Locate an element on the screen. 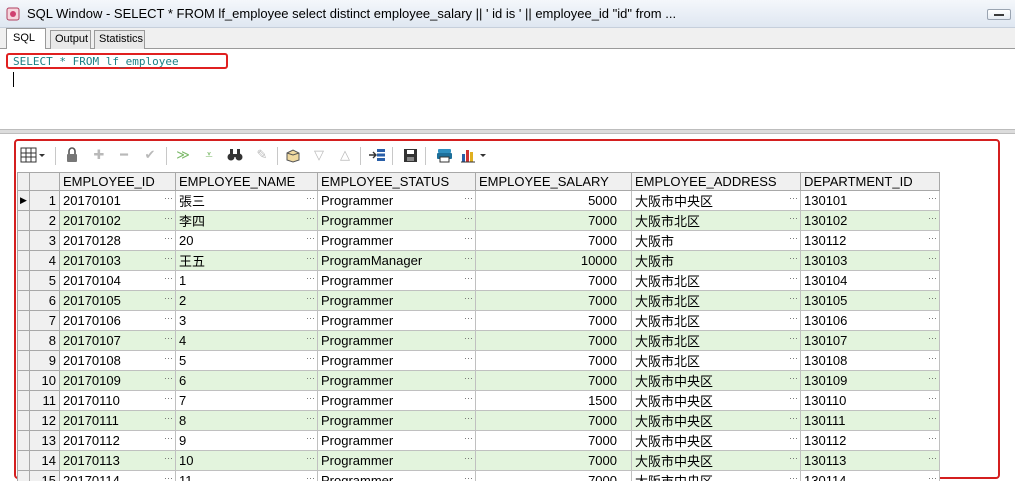  cell-id: 20170111 ··· is located at coordinates (117, 420).